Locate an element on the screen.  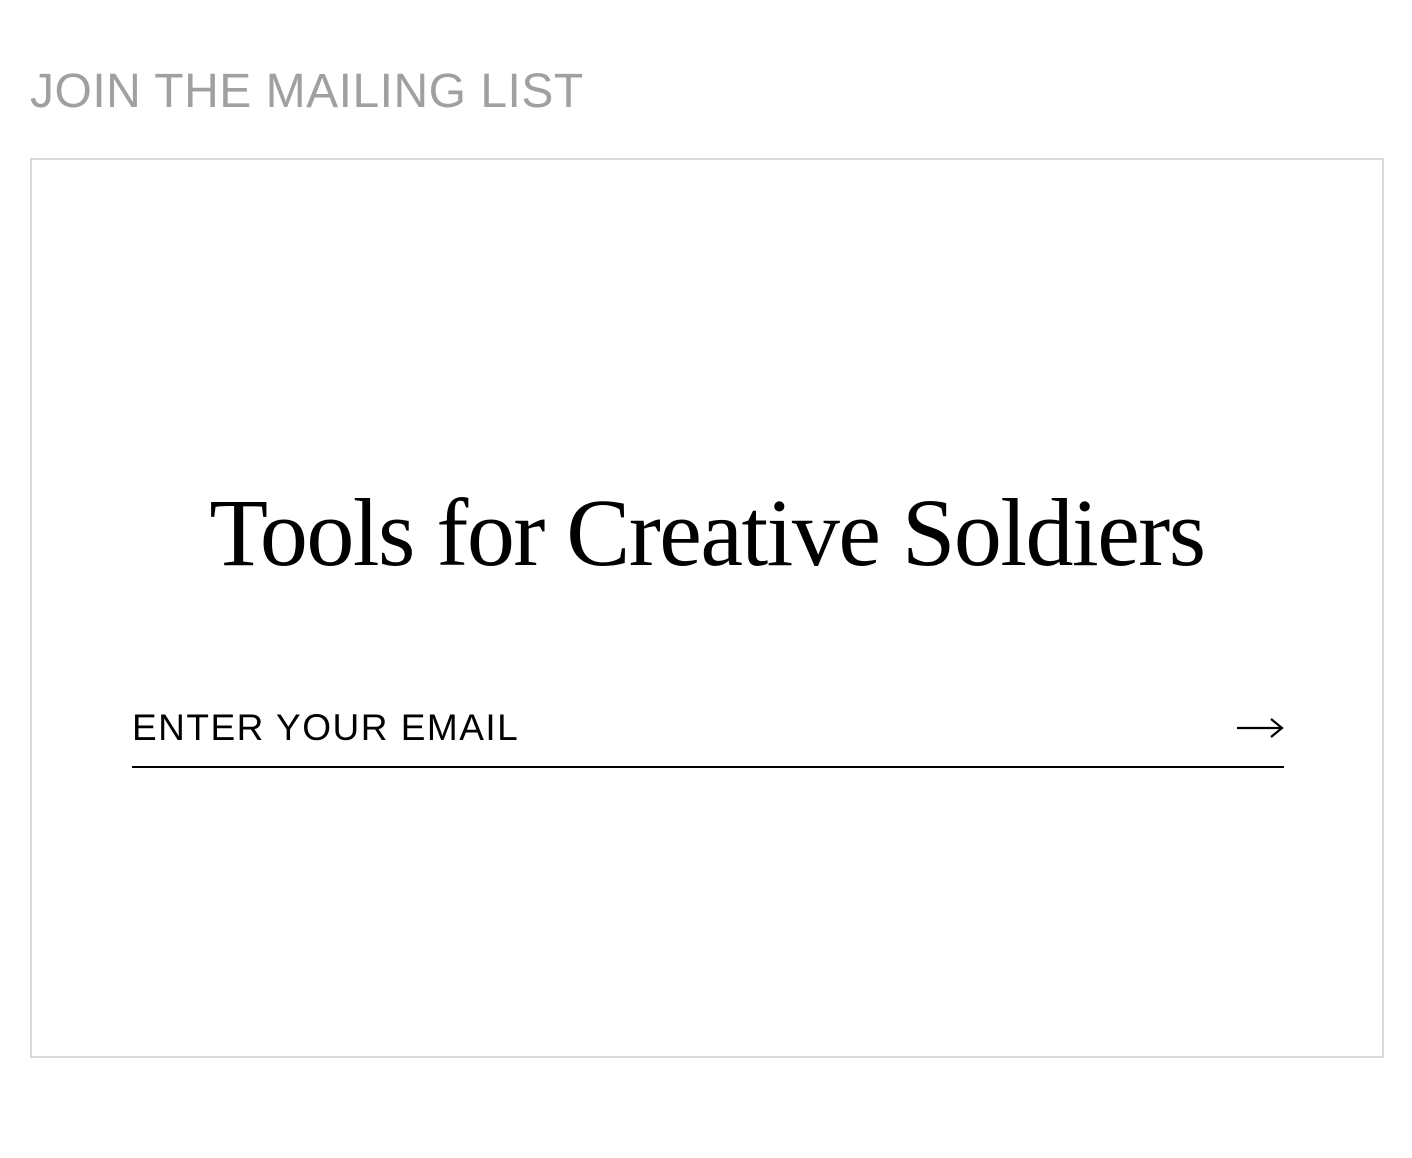
email-signup-form is located at coordinates (708, 729).